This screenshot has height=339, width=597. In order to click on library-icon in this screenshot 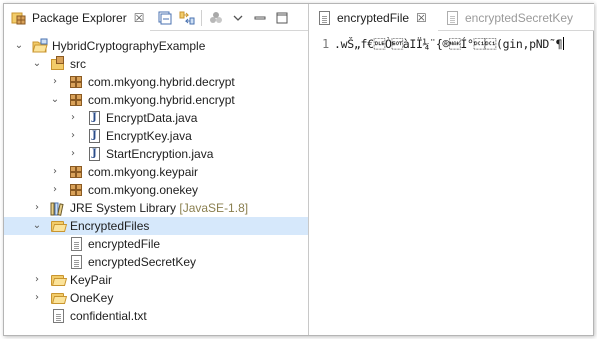, I will do `click(57, 208)`.